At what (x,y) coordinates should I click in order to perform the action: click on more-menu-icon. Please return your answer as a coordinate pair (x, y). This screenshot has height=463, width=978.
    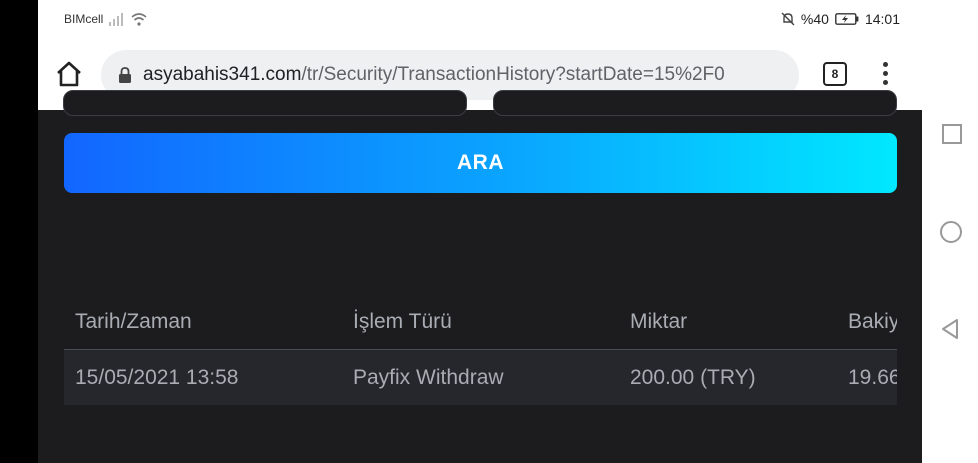
    Looking at the image, I should click on (885, 74).